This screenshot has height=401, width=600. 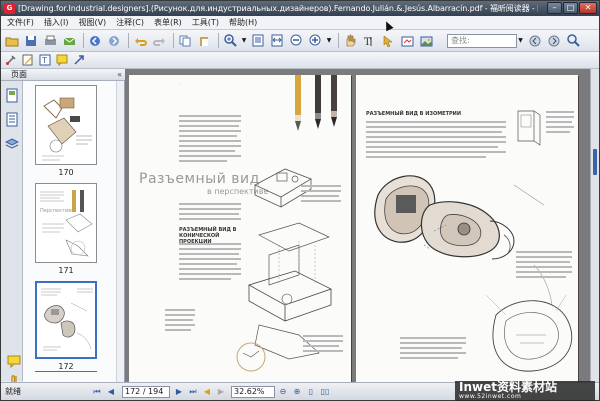 What do you see at coordinates (66, 320) in the screenshot?
I see `page-thumbnail-selected` at bounding box center [66, 320].